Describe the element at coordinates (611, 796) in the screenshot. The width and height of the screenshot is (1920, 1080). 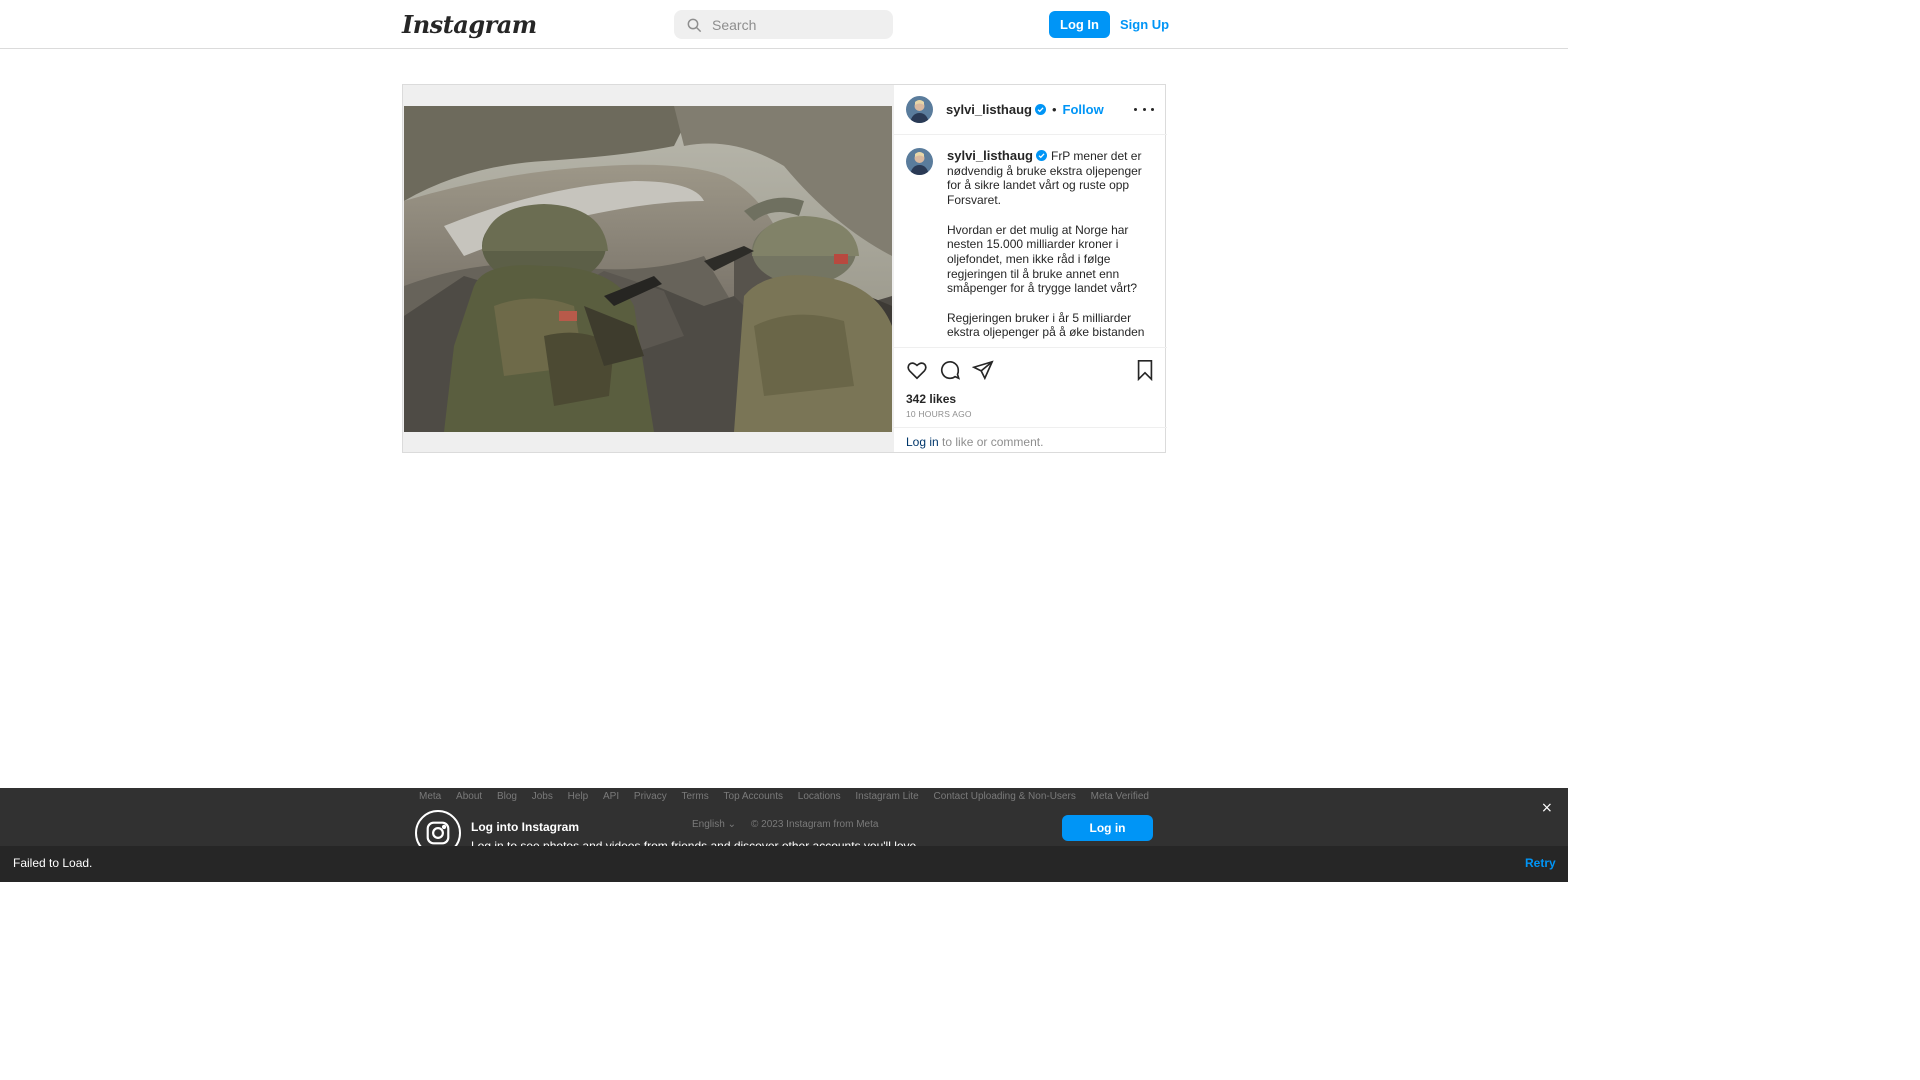
I see `footer-link: API` at that location.